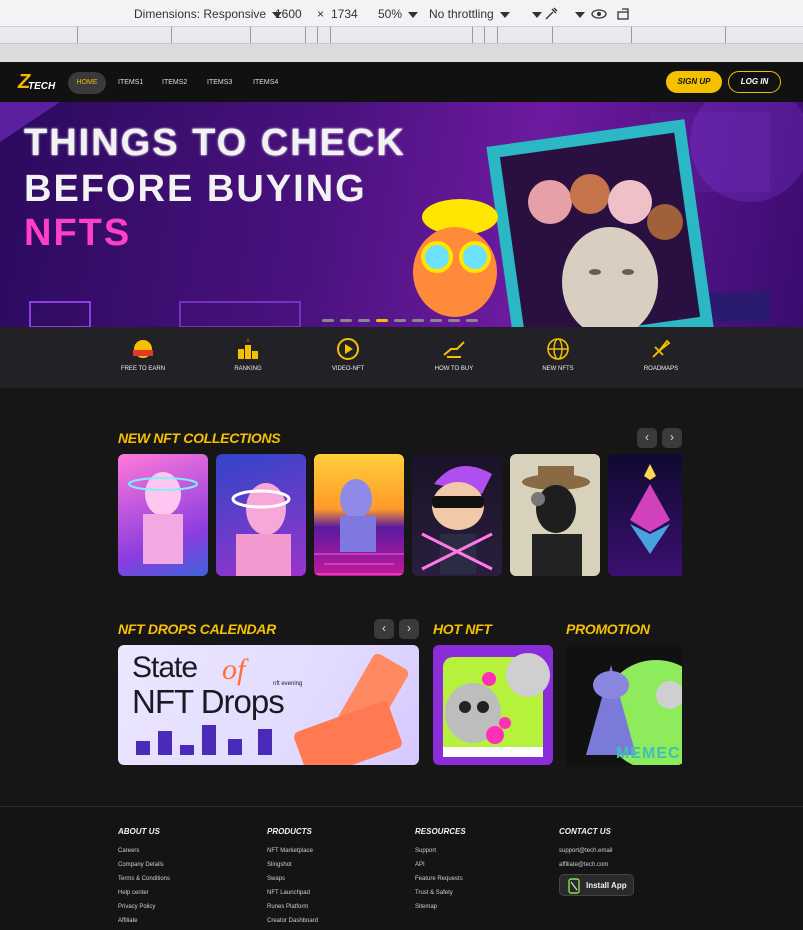  Describe the element at coordinates (144, 865) in the screenshot. I see `footer-link: Company Details` at that location.